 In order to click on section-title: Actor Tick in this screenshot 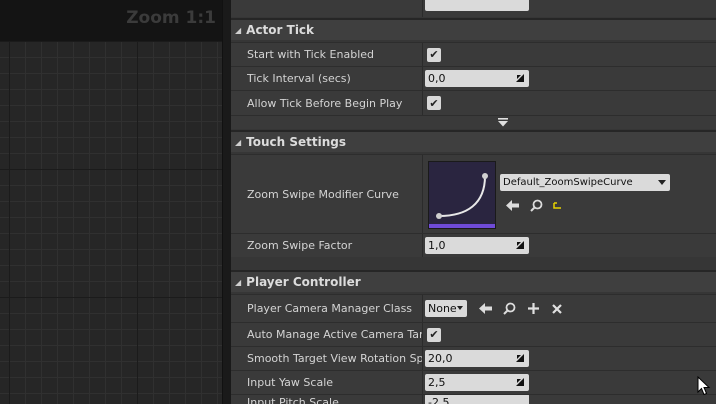, I will do `click(280, 30)`.